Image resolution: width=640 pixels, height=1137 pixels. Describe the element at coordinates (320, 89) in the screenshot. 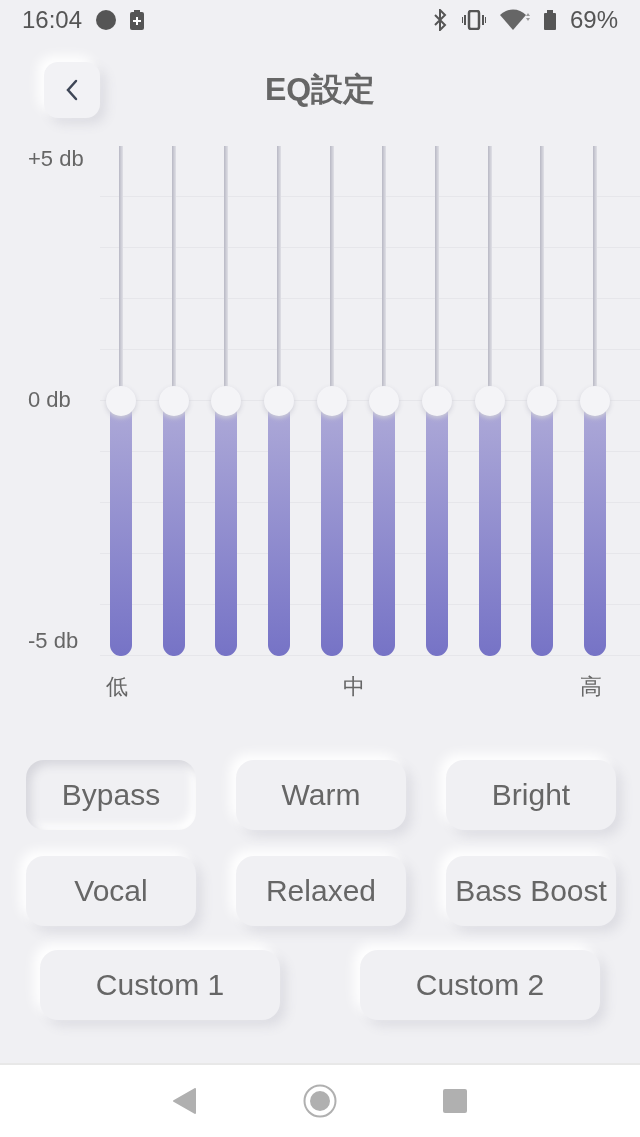

I see `page-title: EQ設定` at that location.